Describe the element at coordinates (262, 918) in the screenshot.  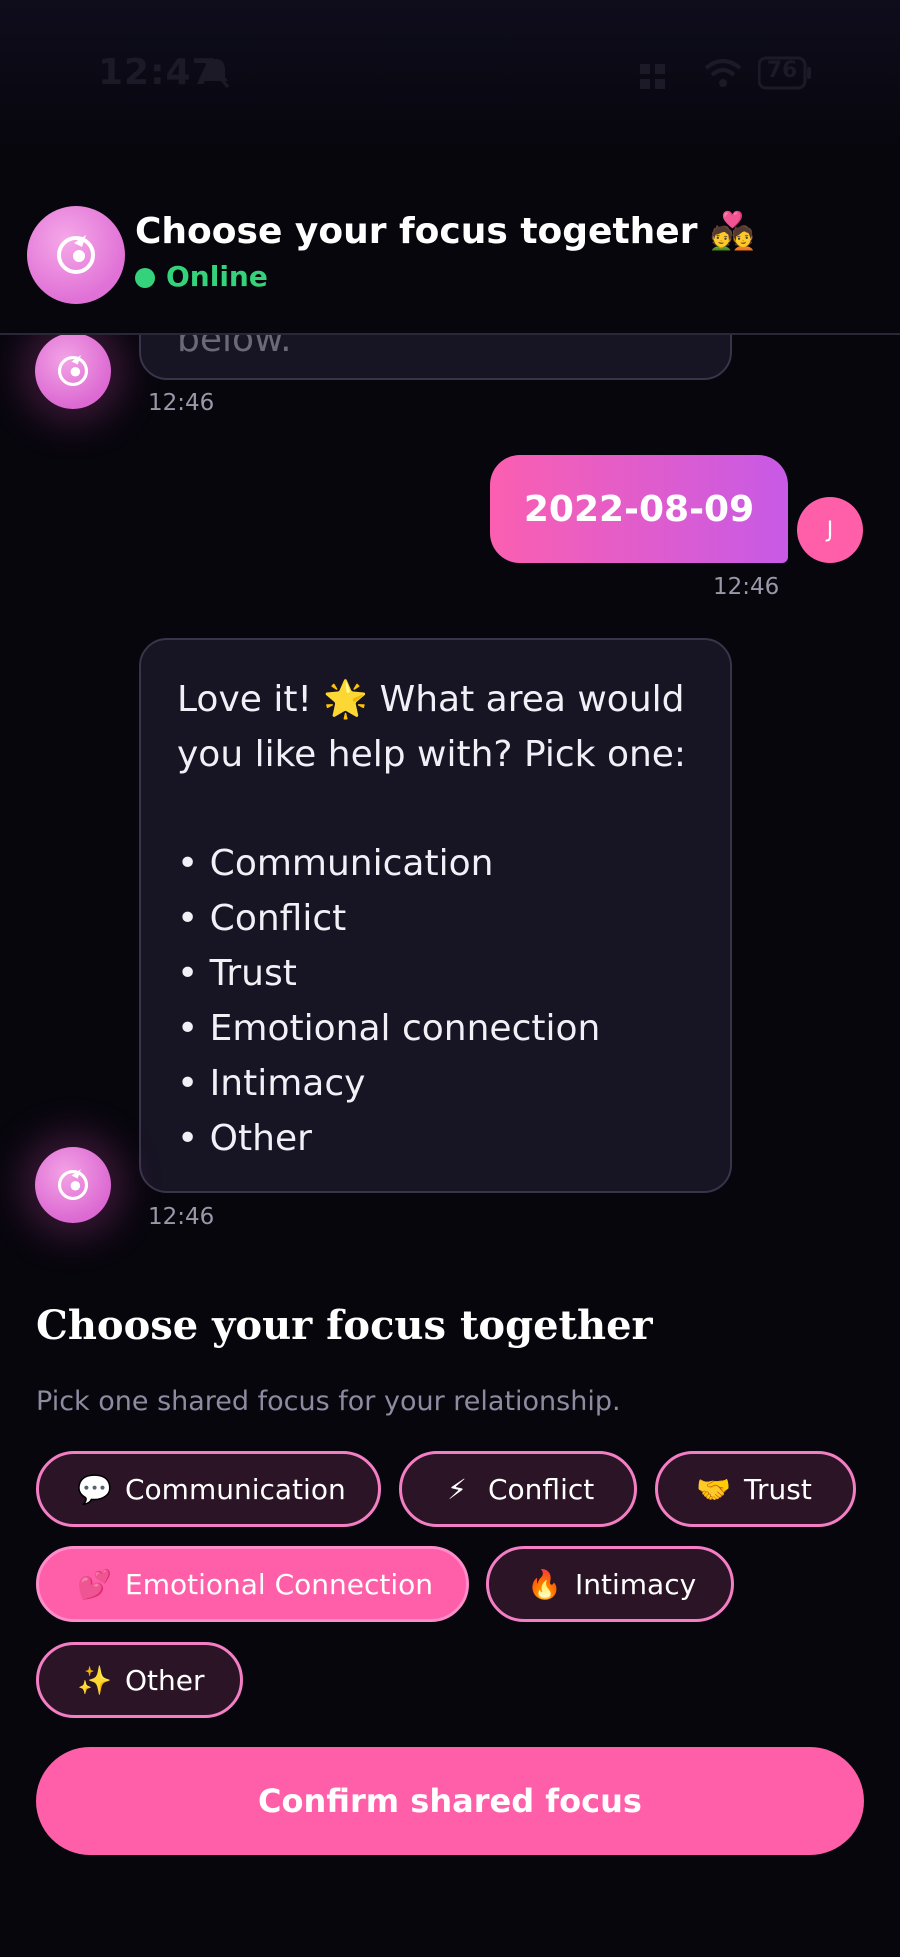
I see `list-item: • Conflict` at that location.